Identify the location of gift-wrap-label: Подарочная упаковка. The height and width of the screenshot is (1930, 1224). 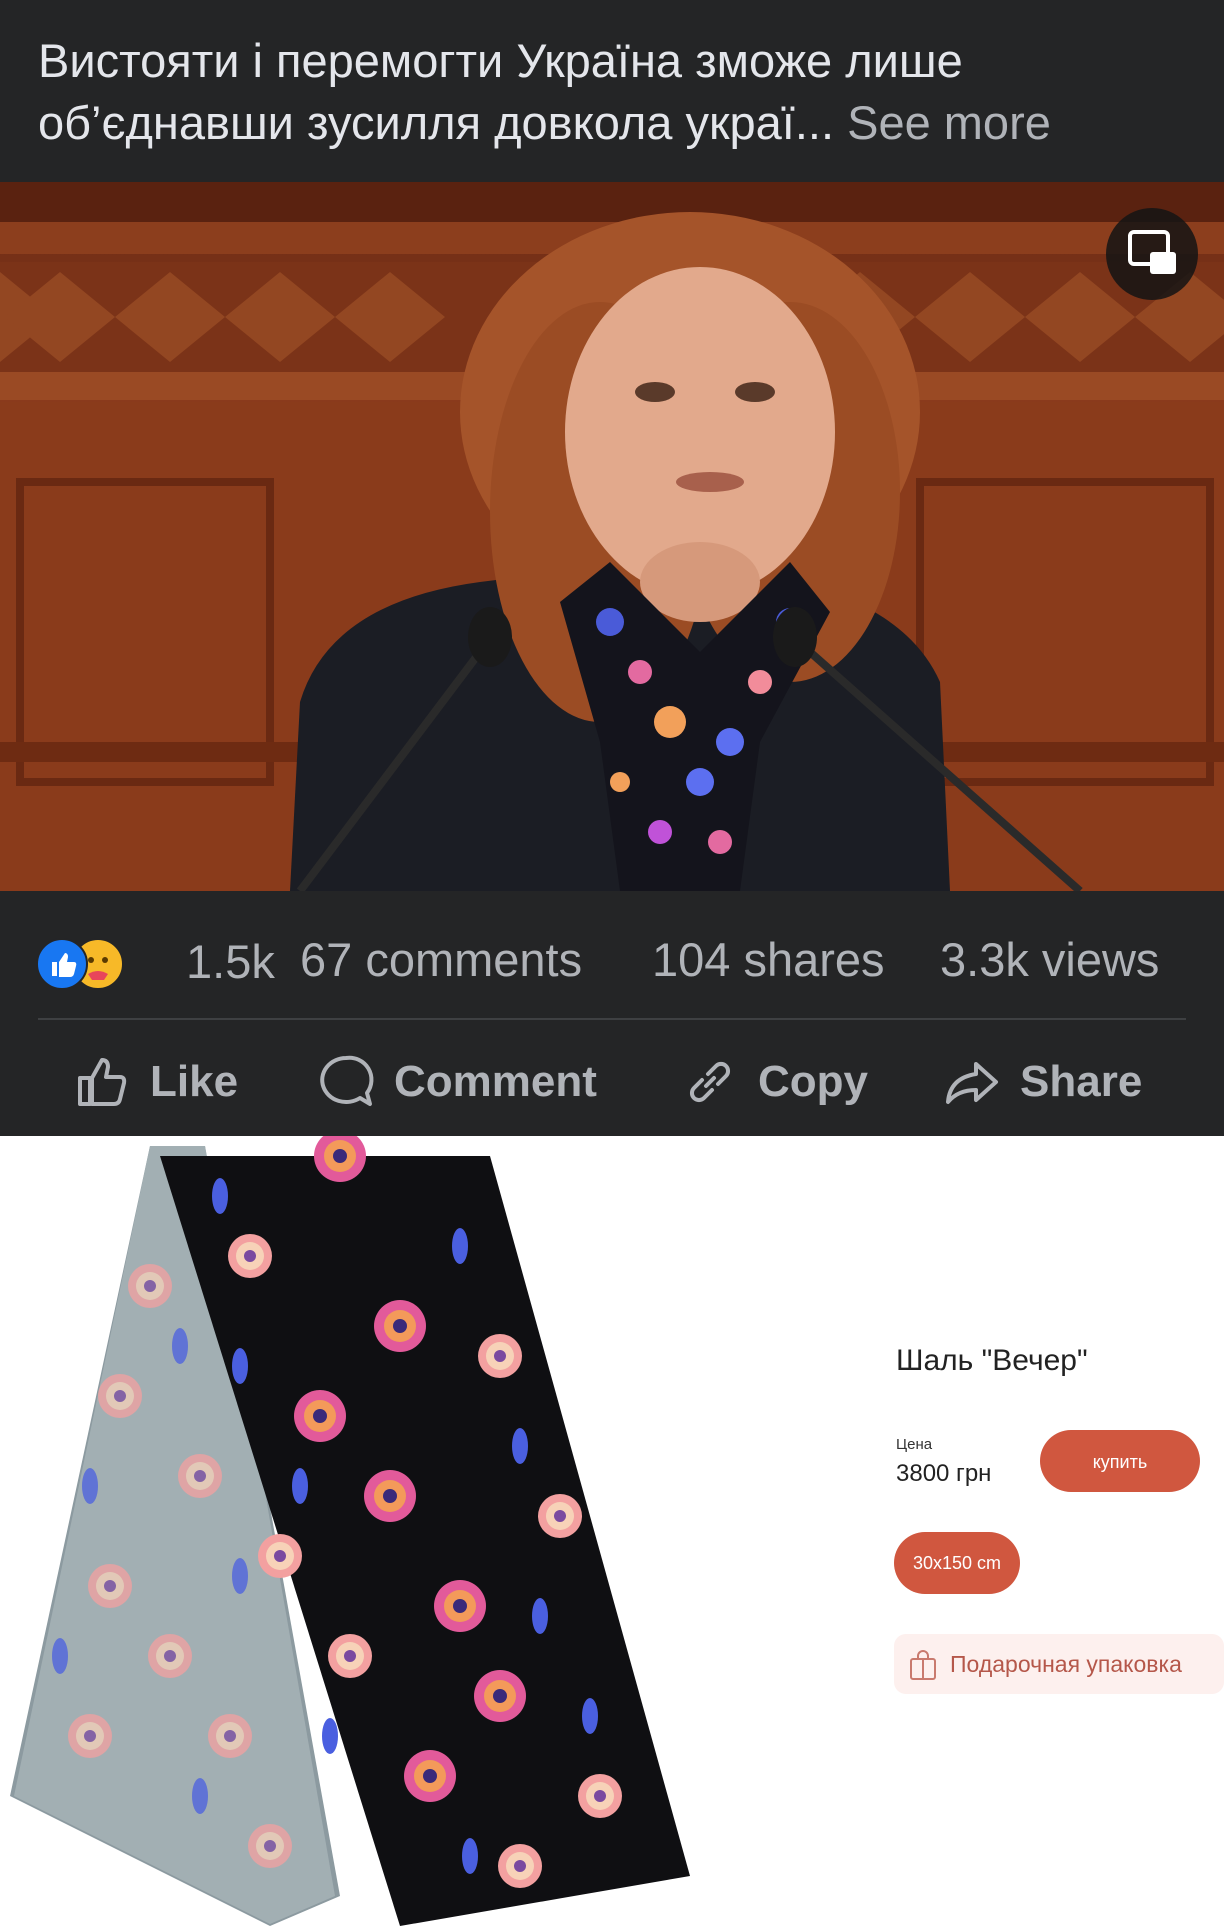
(1066, 1663).